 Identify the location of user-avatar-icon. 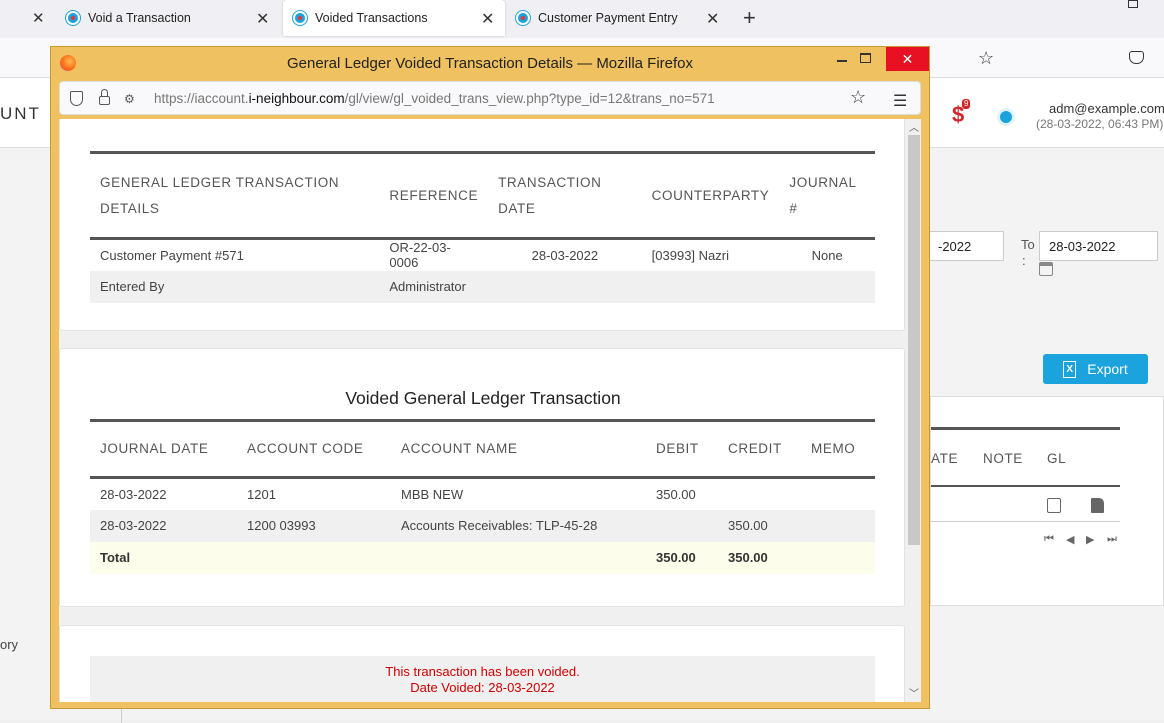
(1006, 117).